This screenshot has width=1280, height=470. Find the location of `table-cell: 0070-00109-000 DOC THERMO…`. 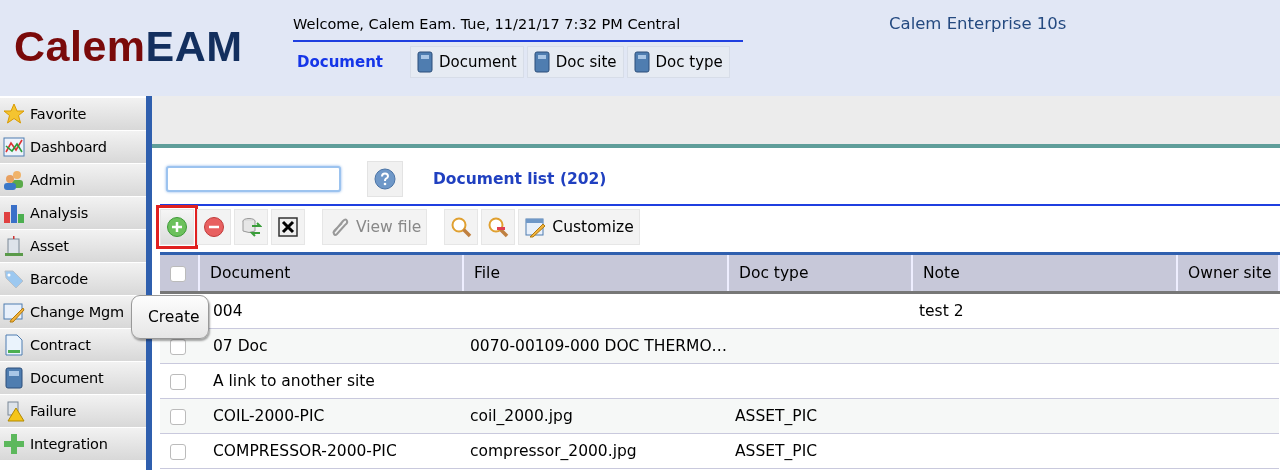

table-cell: 0070-00109-000 DOC THERMO… is located at coordinates (599, 346).